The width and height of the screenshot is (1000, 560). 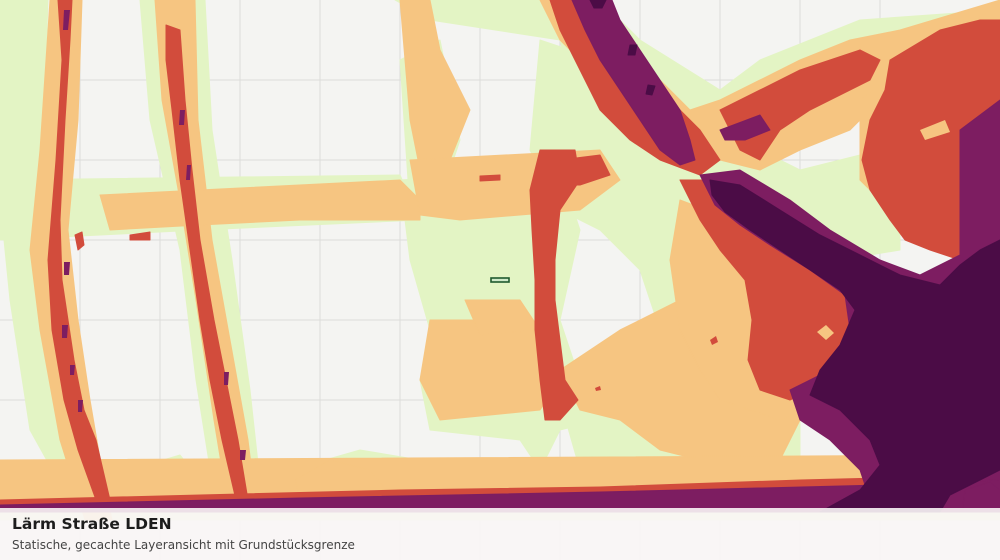 I want to click on layer-title: Lärm Straße LDEN, so click(x=92, y=524).